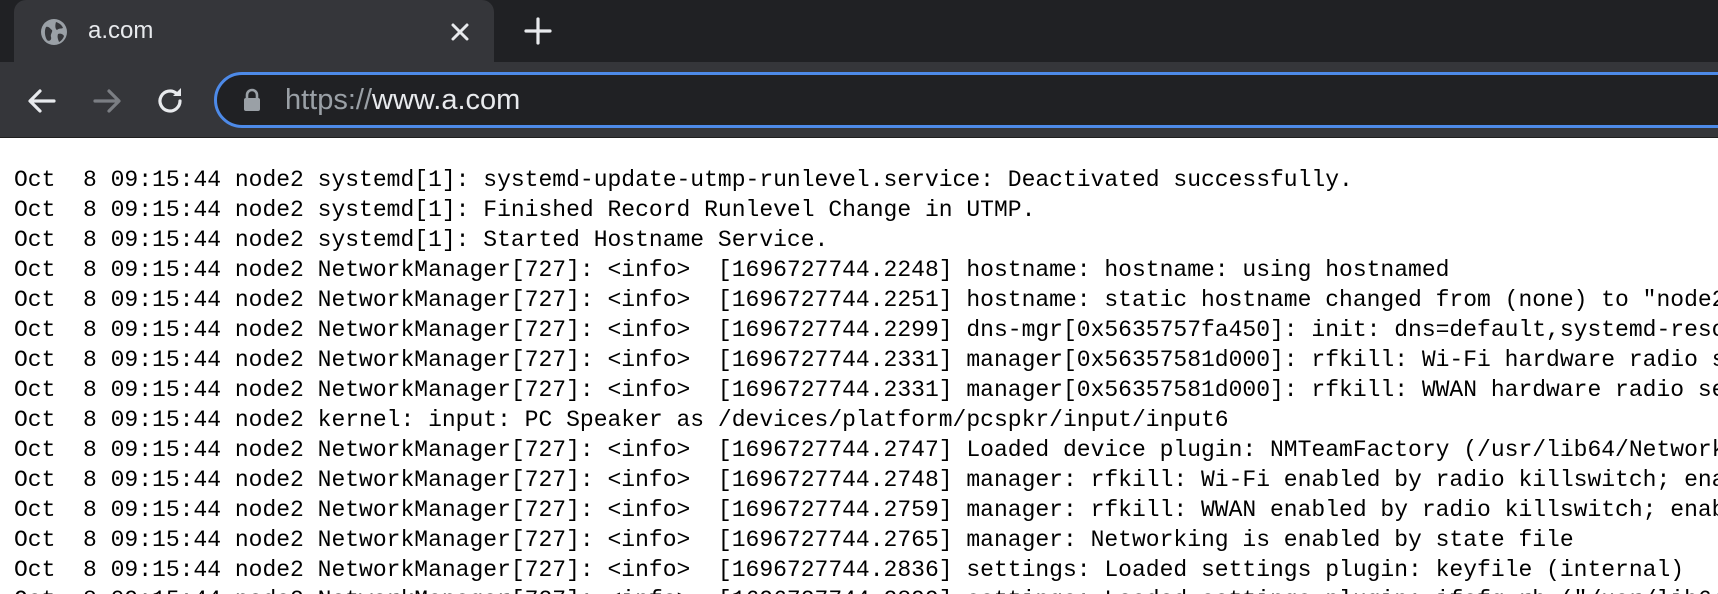 The image size is (1718, 594). I want to click on url-text: https://www.a.com, so click(402, 100).